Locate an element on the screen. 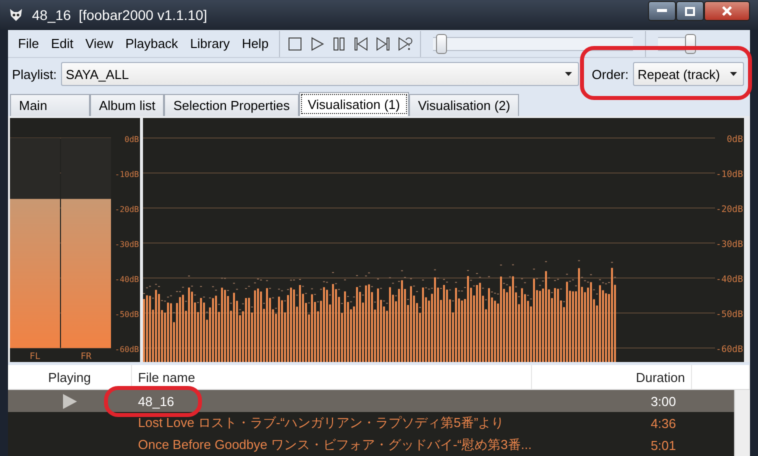  maximize-button is located at coordinates (690, 11).